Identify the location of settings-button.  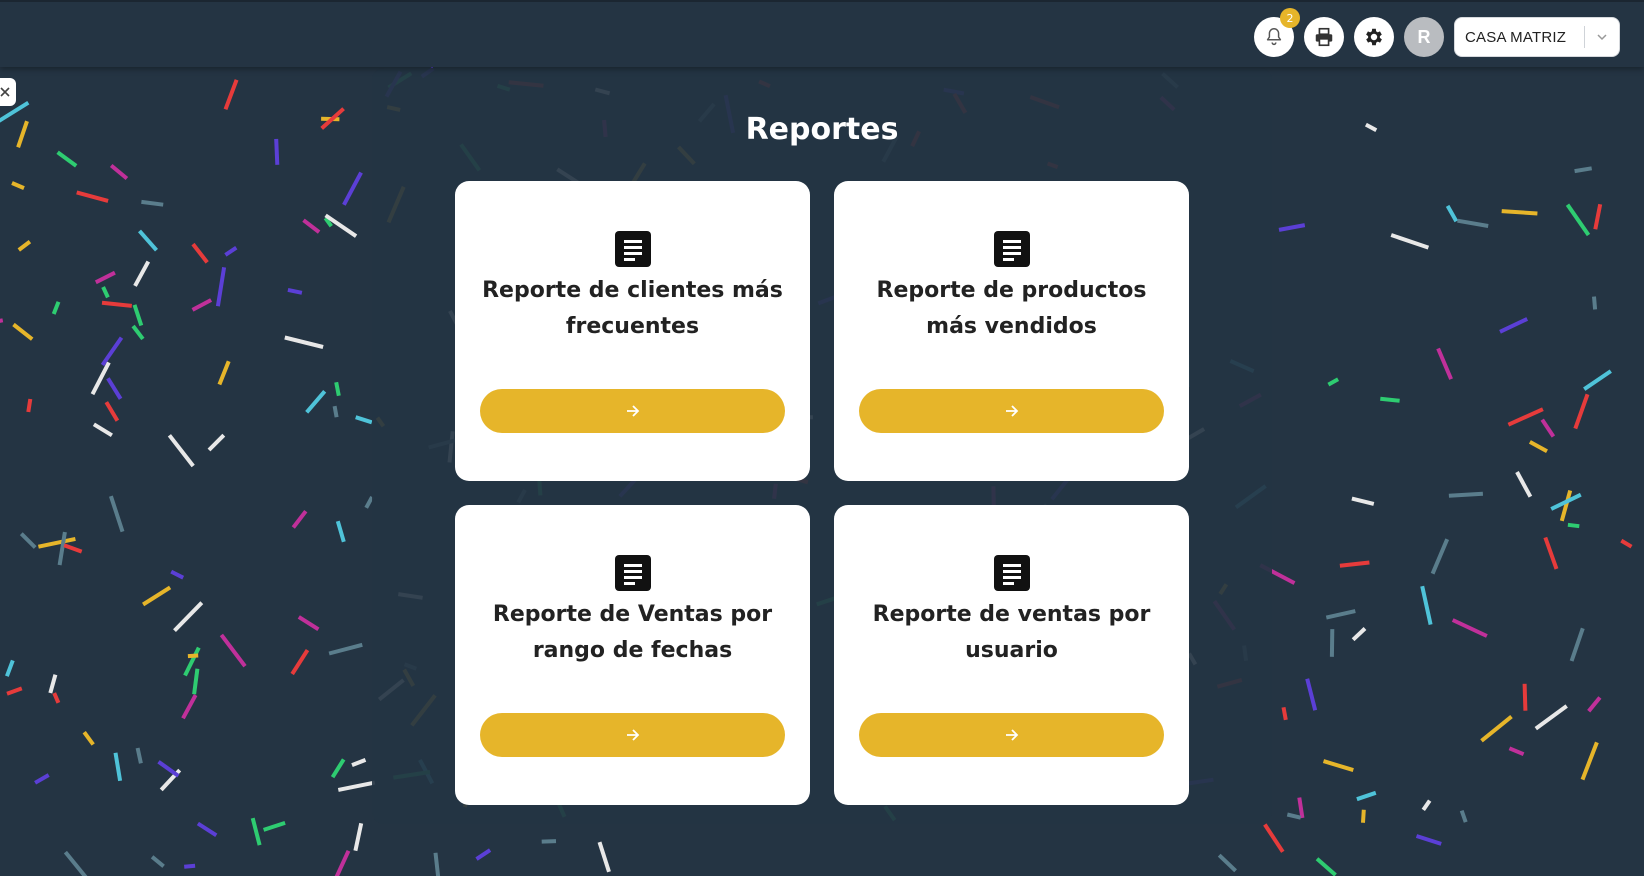
(1374, 37).